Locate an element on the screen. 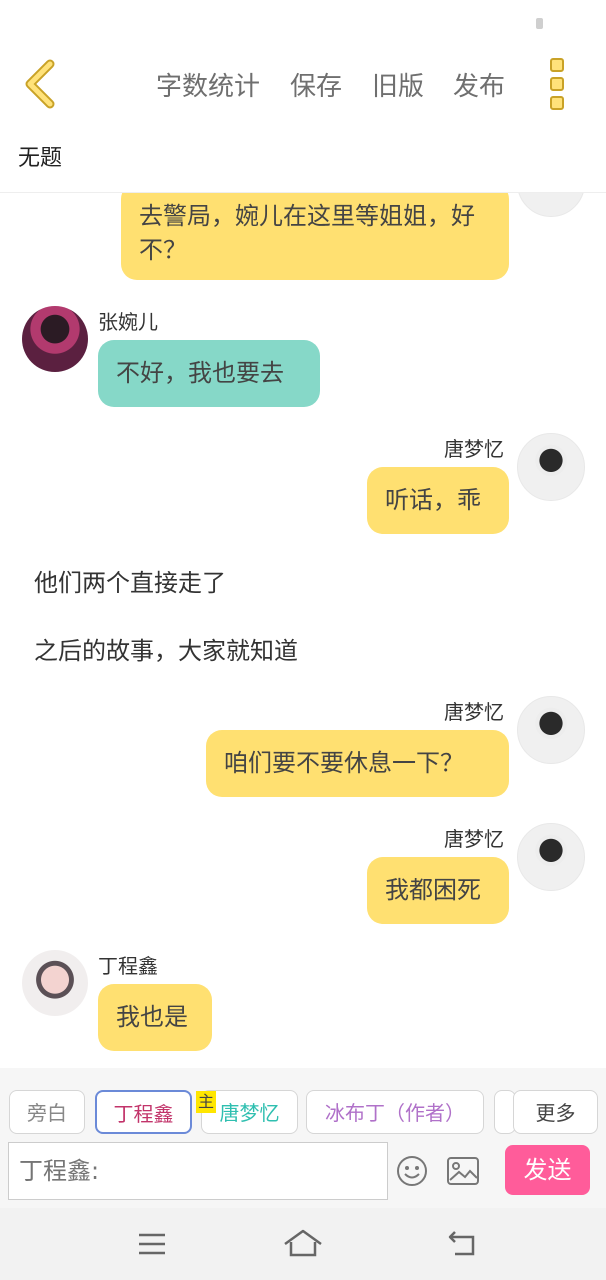 The image size is (606, 1280). send-button: 发送 is located at coordinates (547, 1170).